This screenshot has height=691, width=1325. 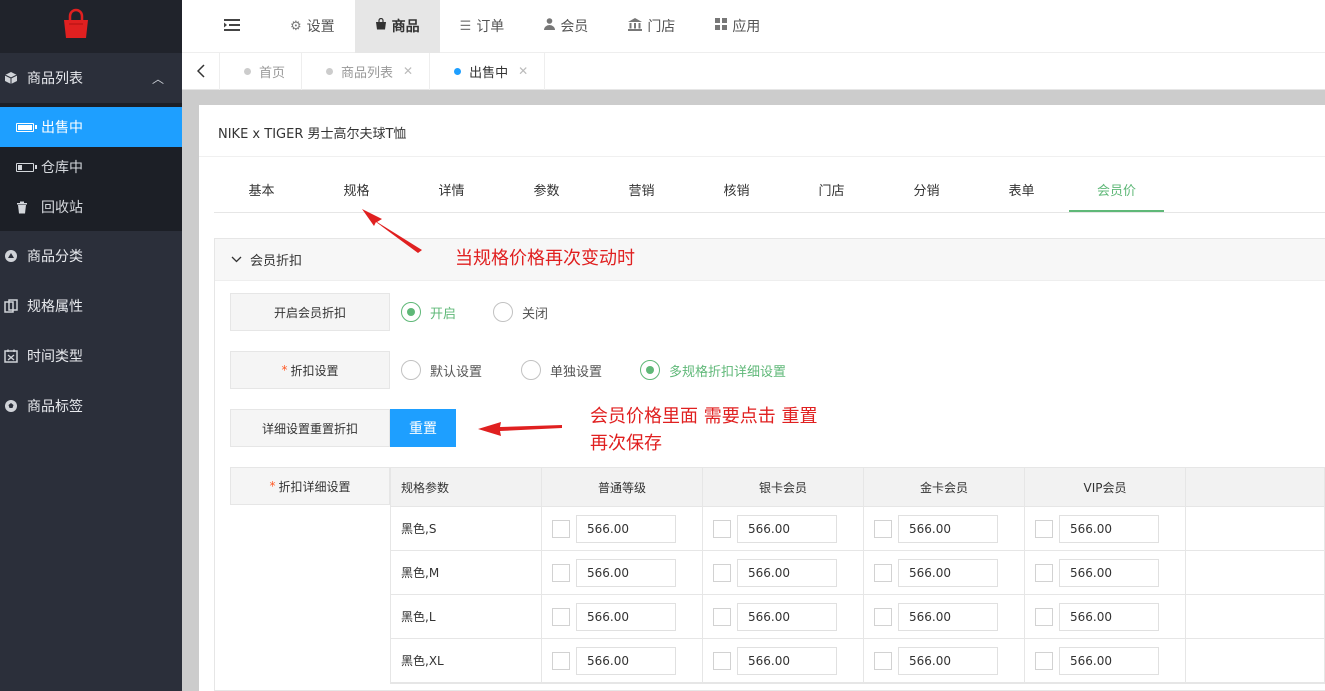 What do you see at coordinates (276, 261) in the screenshot?
I see `section-title: 会员折扣` at bounding box center [276, 261].